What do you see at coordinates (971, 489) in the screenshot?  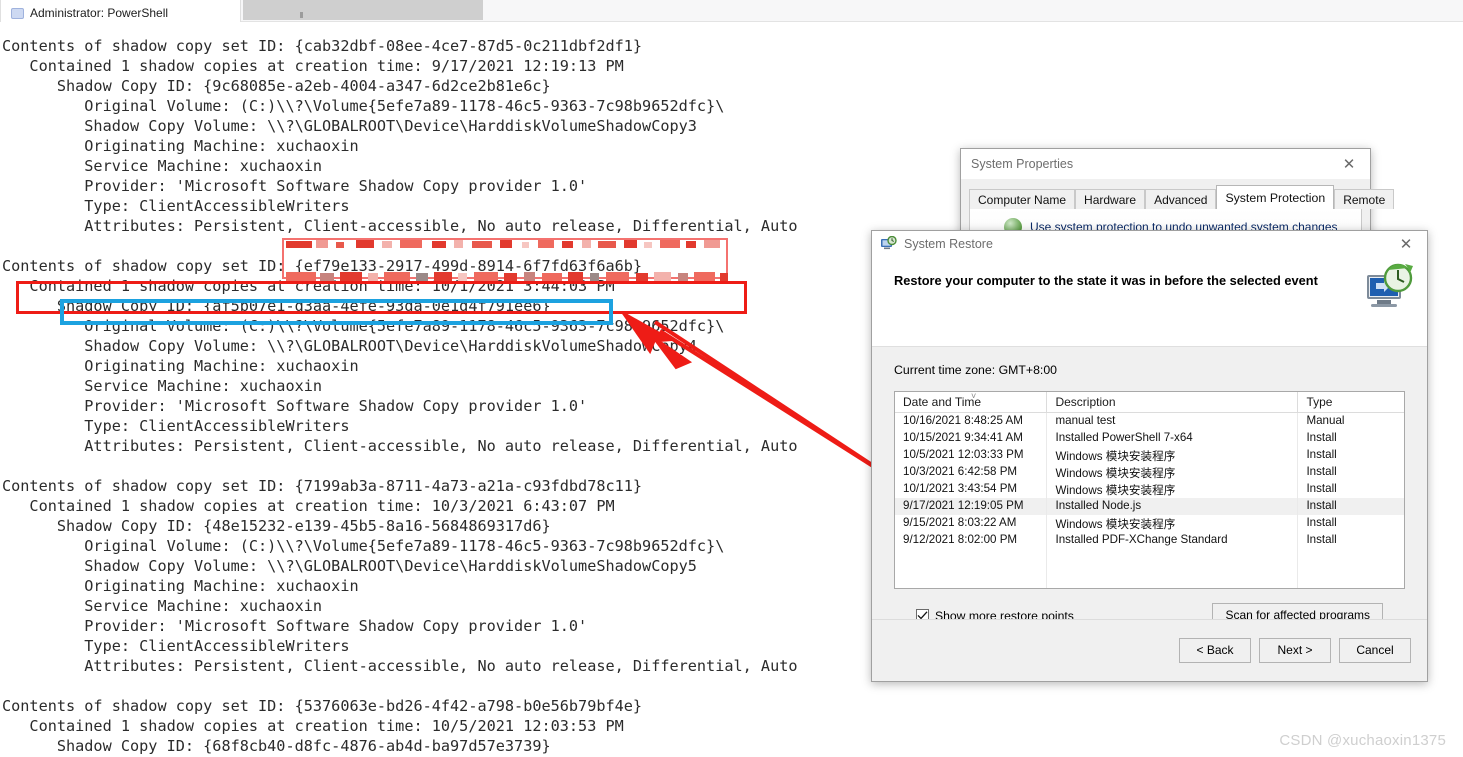 I see `cell-date: 10/1/2021 3:43:54 PM` at bounding box center [971, 489].